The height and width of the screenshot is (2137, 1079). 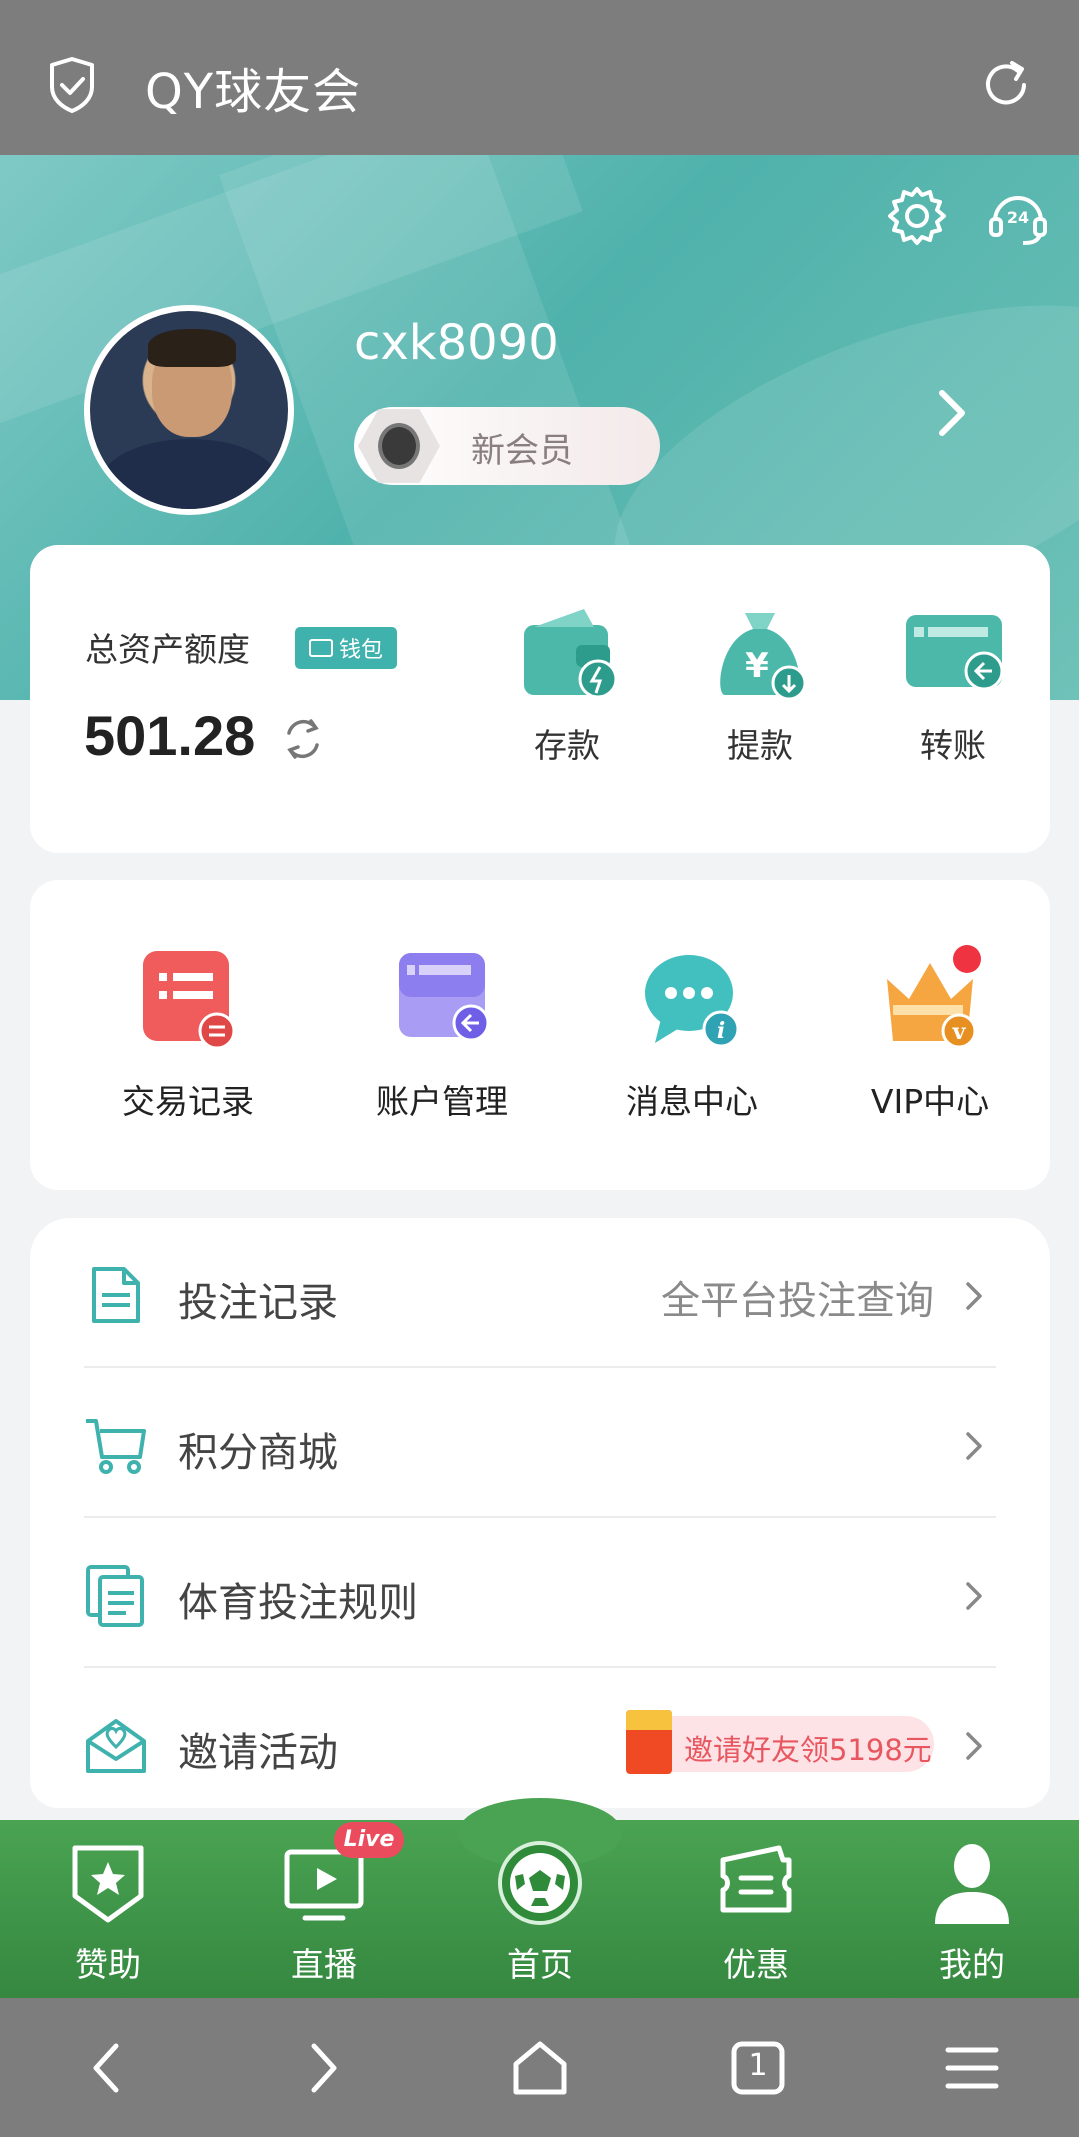 What do you see at coordinates (399, 446) in the screenshot?
I see `member-rank-hexagon-icon` at bounding box center [399, 446].